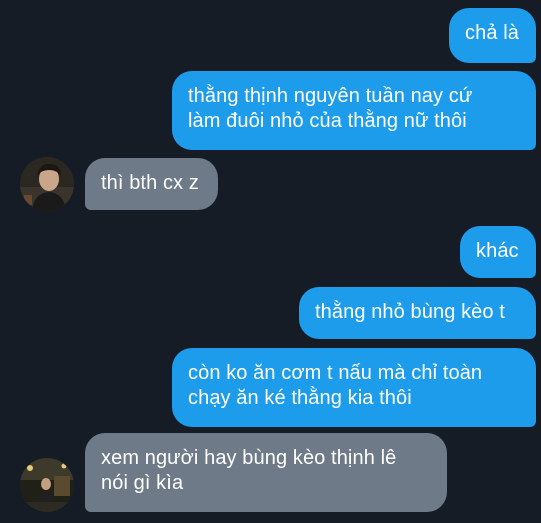 The image size is (541, 523). What do you see at coordinates (498, 252) in the screenshot?
I see `message-outgoing: khác` at bounding box center [498, 252].